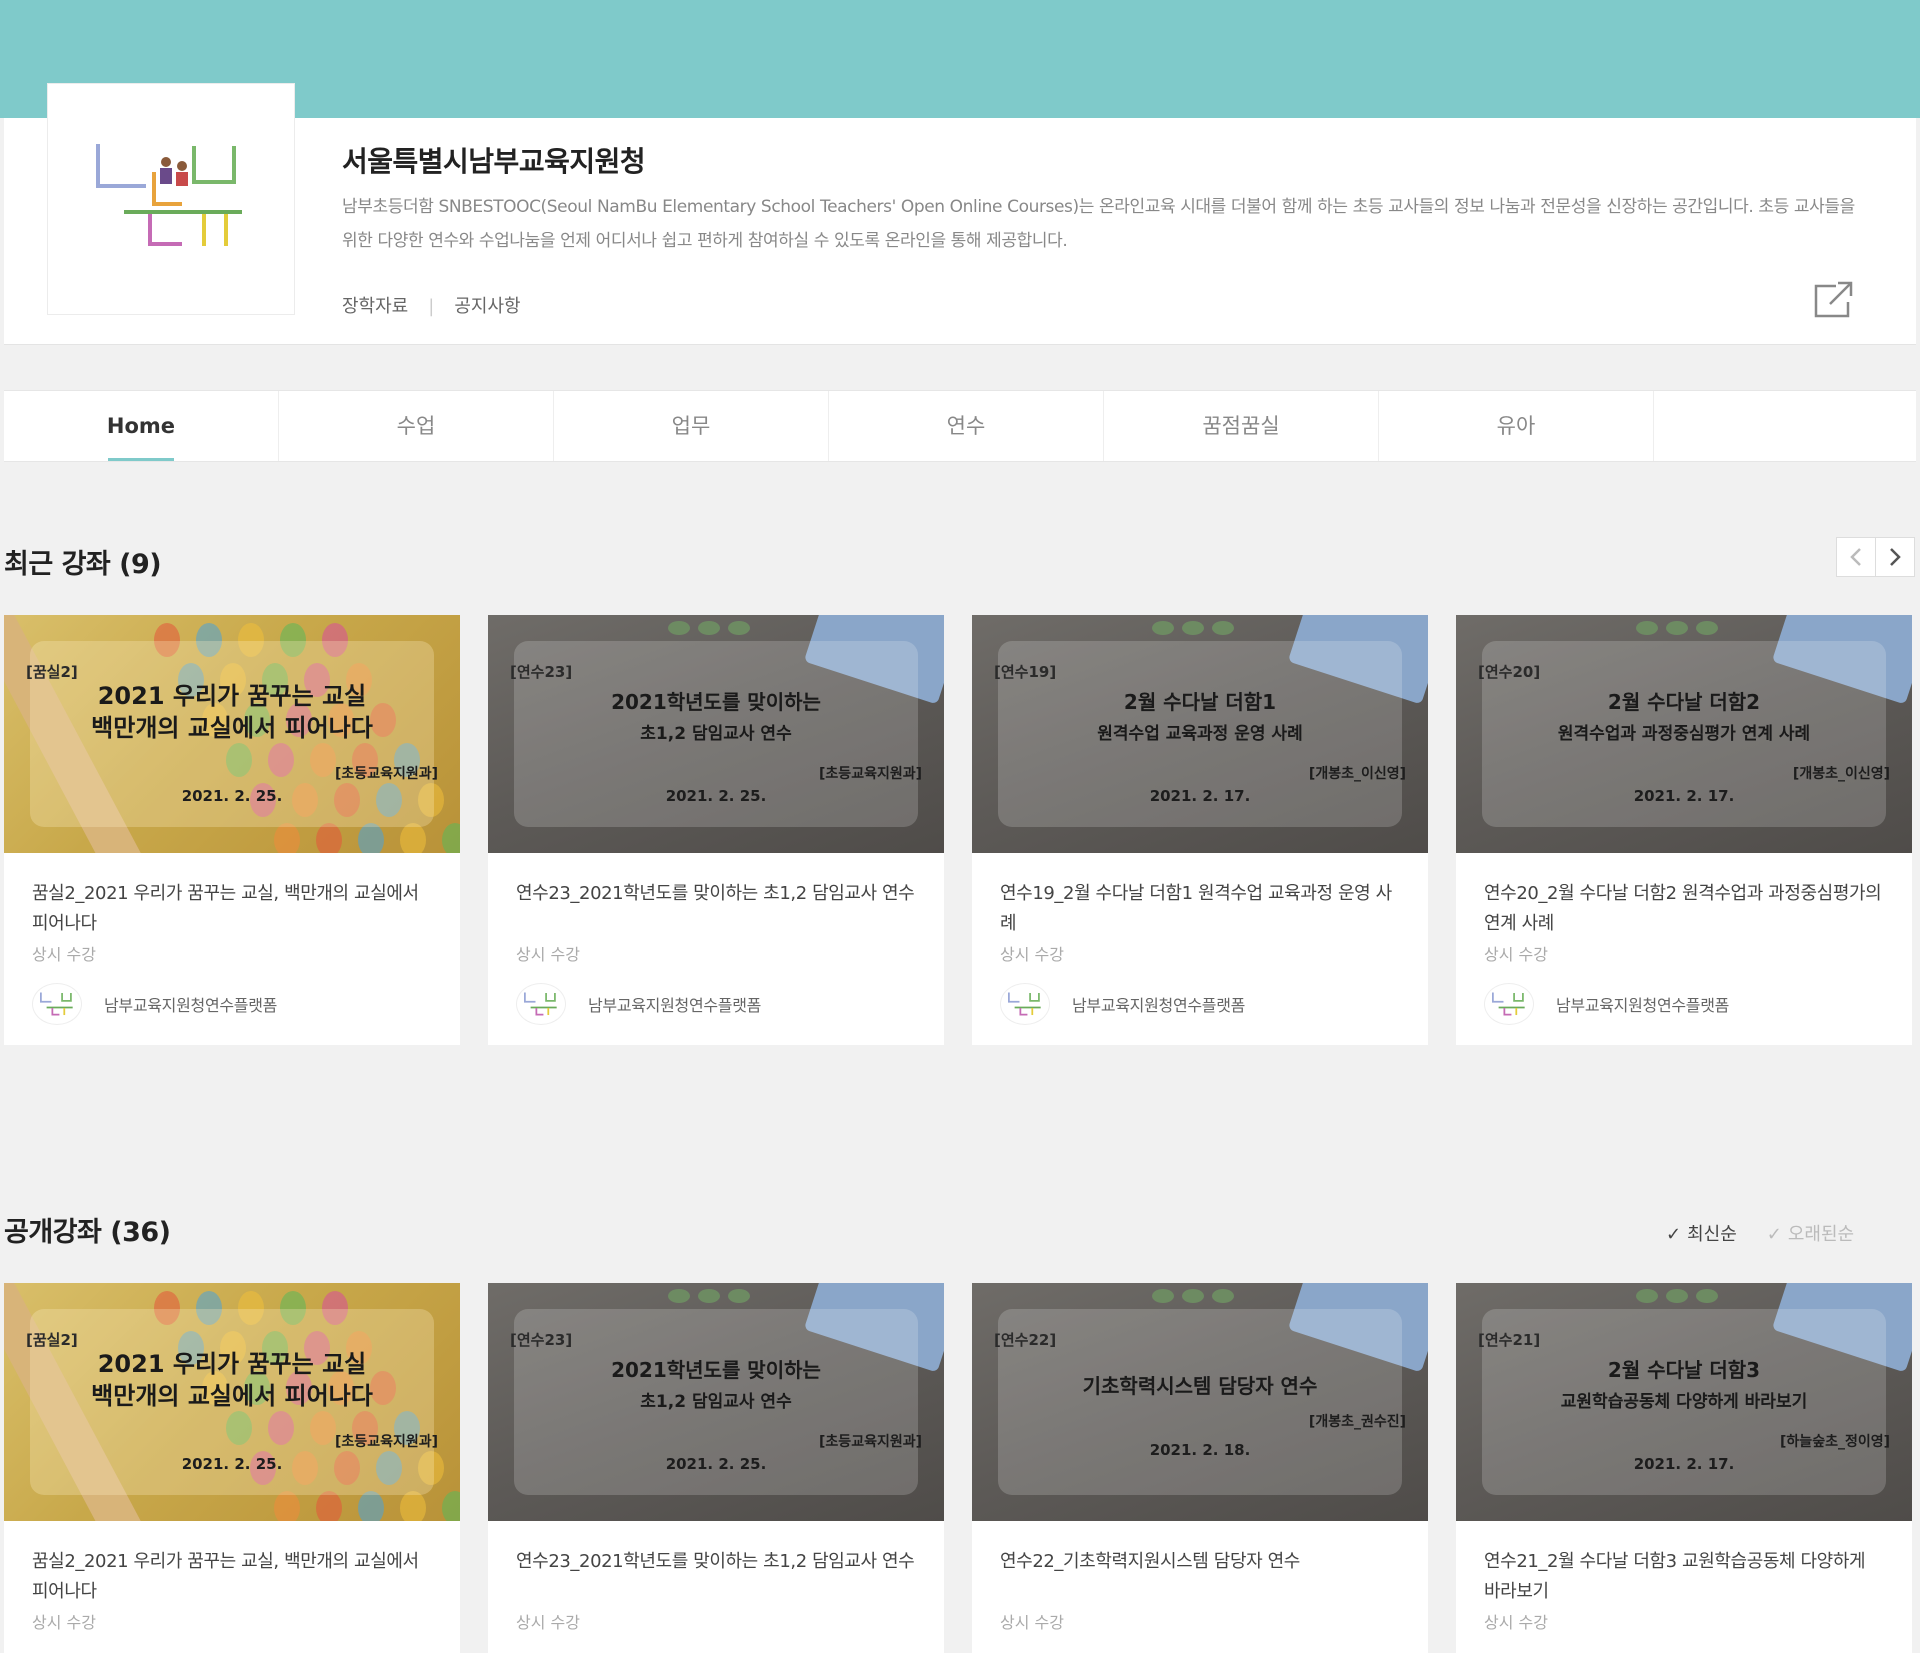  Describe the element at coordinates (1025, 672) in the screenshot. I see `thumbnail-tag: [연수19]` at that location.